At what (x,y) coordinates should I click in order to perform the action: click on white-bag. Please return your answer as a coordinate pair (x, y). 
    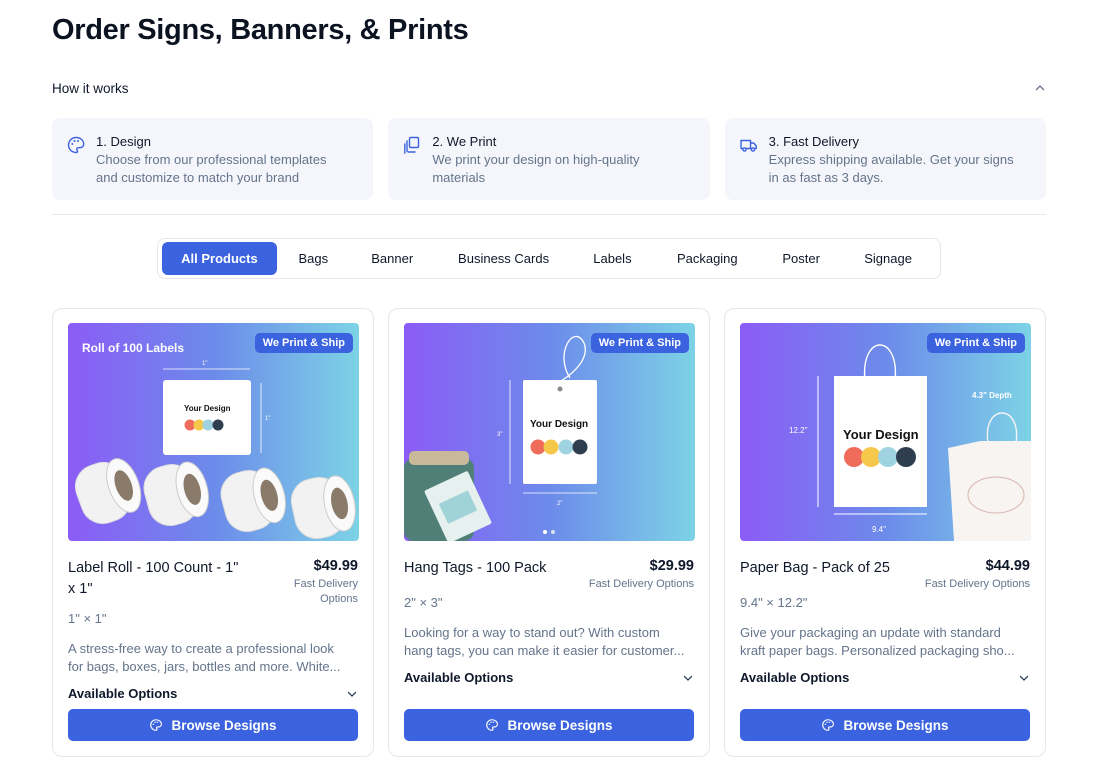
    Looking at the image, I should click on (989, 476).